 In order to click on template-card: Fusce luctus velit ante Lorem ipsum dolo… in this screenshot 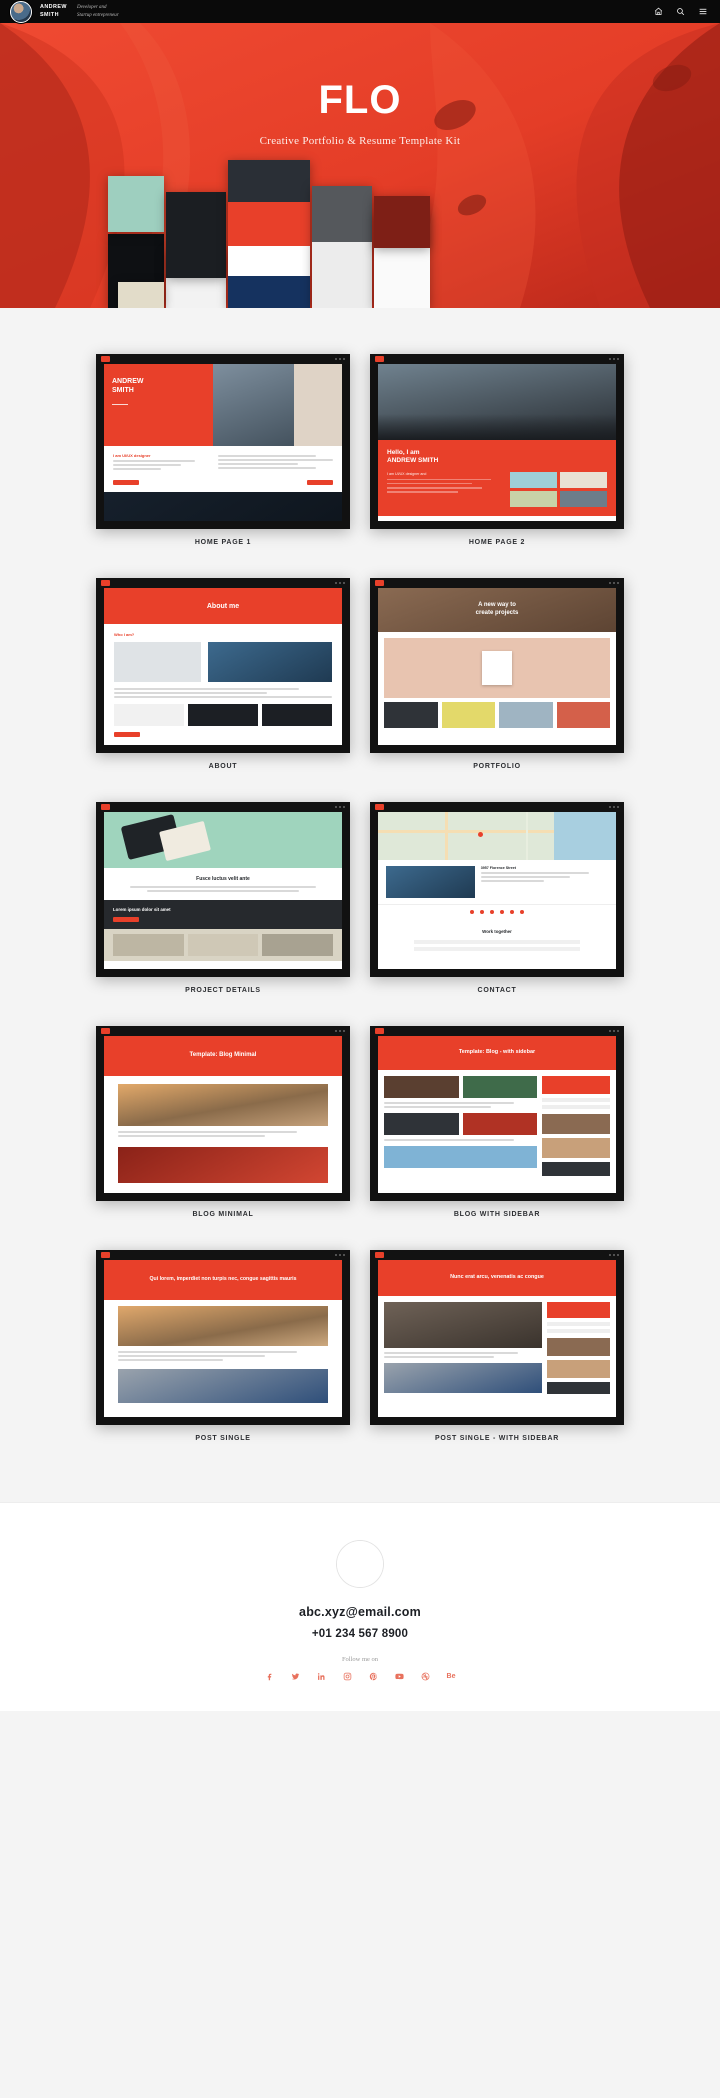, I will do `click(223, 898)`.